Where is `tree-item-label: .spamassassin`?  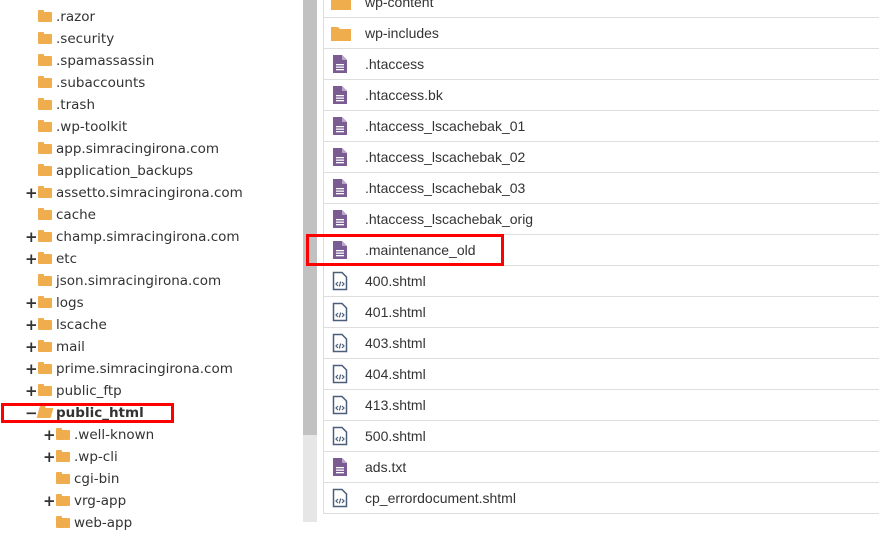
tree-item-label: .spamassassin is located at coordinates (105, 61).